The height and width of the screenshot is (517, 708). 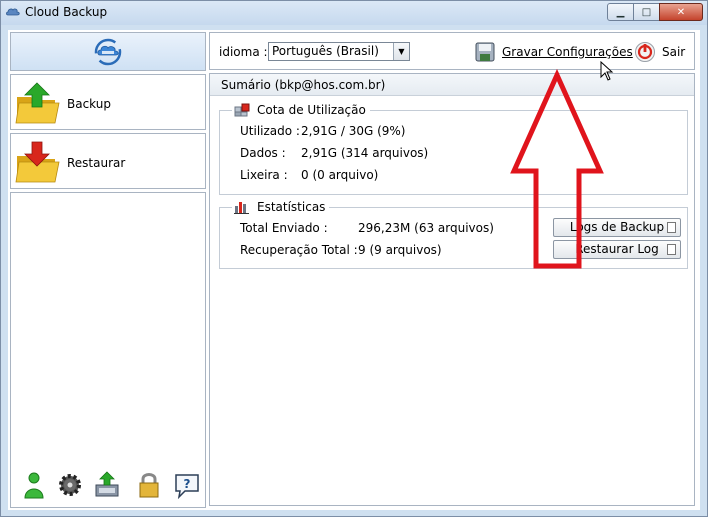 What do you see at coordinates (645, 52) in the screenshot?
I see `power-icon` at bounding box center [645, 52].